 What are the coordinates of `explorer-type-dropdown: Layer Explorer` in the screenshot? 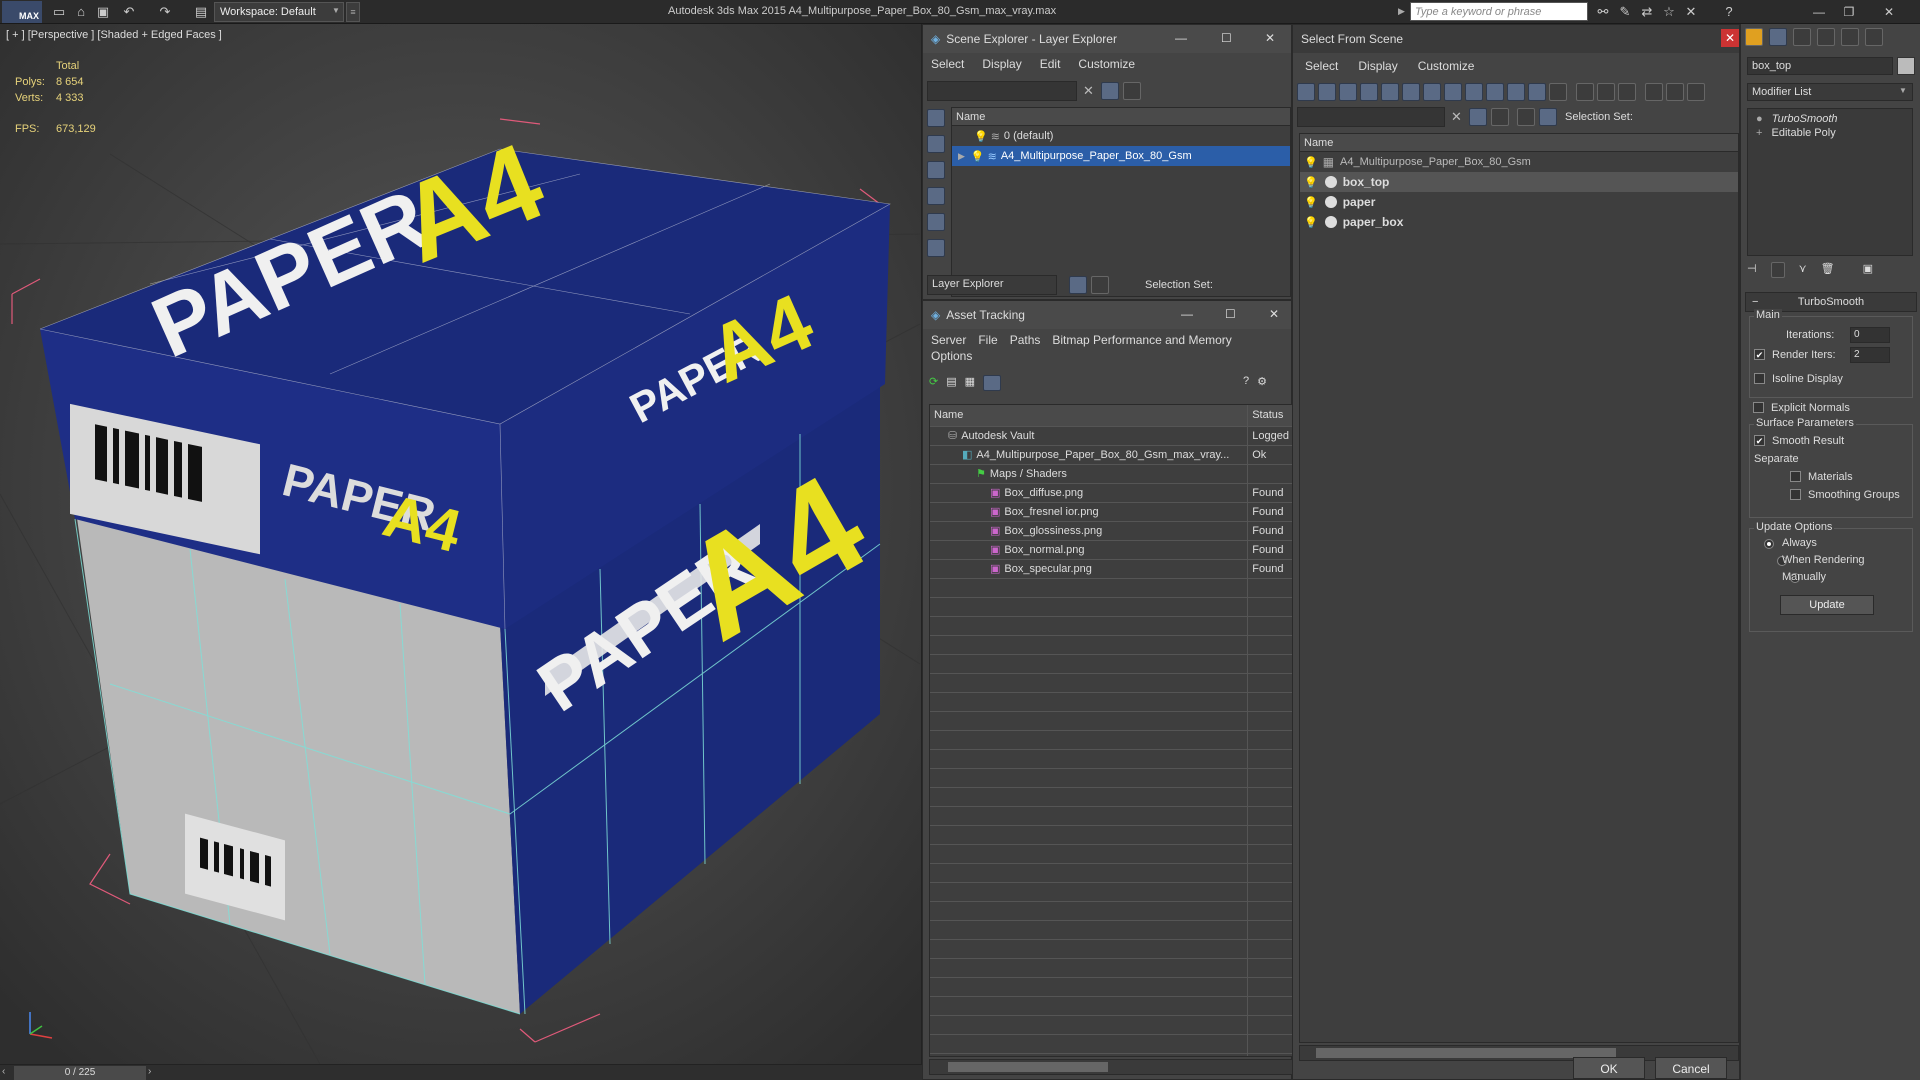 It's located at (992, 285).